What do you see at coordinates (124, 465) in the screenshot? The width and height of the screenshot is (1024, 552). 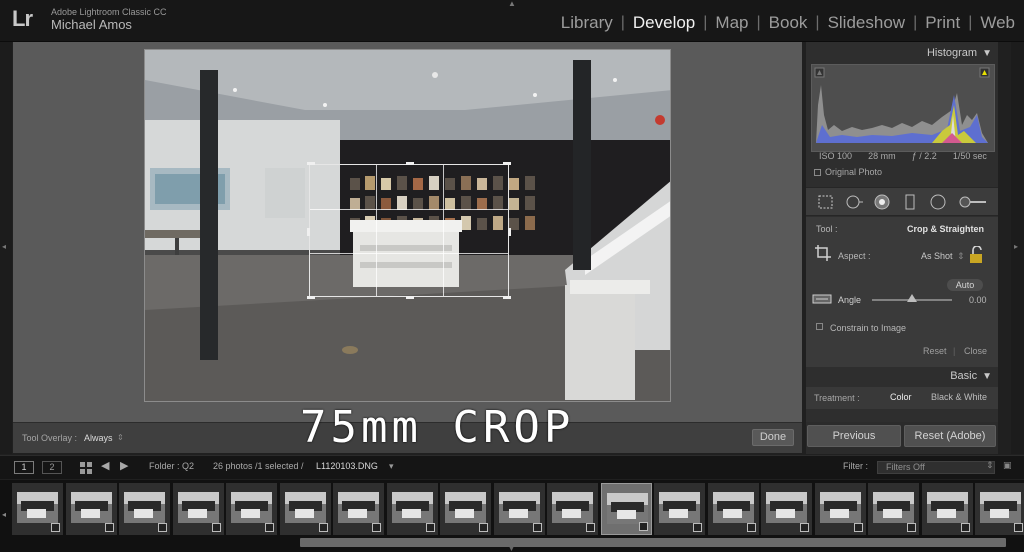 I see `arrow-right-icon: ▶` at bounding box center [124, 465].